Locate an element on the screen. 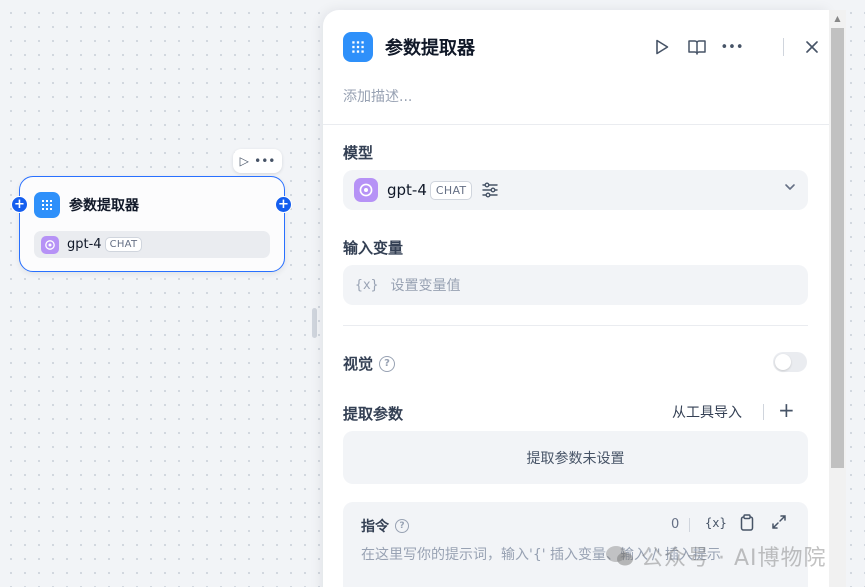 The image size is (865, 587). model-badge: CHAT is located at coordinates (451, 190).